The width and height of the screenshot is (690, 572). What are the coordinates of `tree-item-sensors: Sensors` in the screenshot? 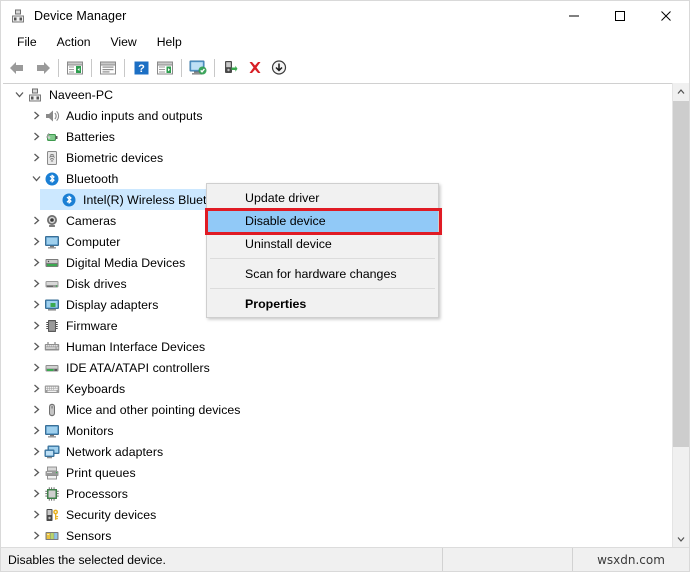 It's located at (337, 535).